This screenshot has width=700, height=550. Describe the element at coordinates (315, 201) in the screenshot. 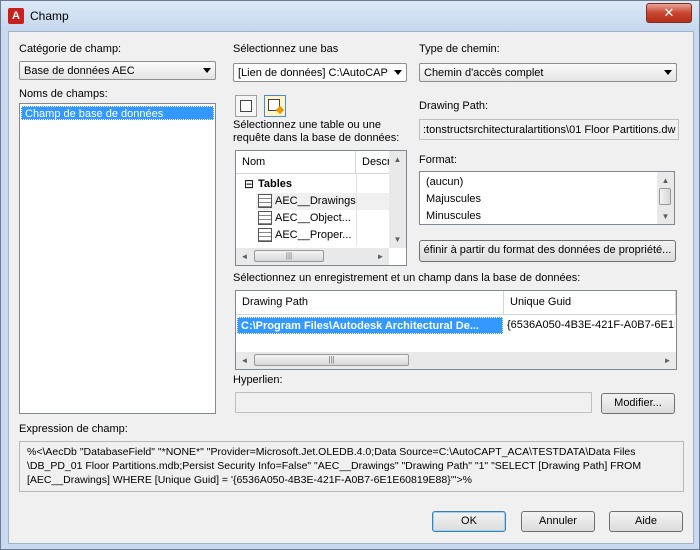

I see `table-name: AEC__Drawings` at that location.